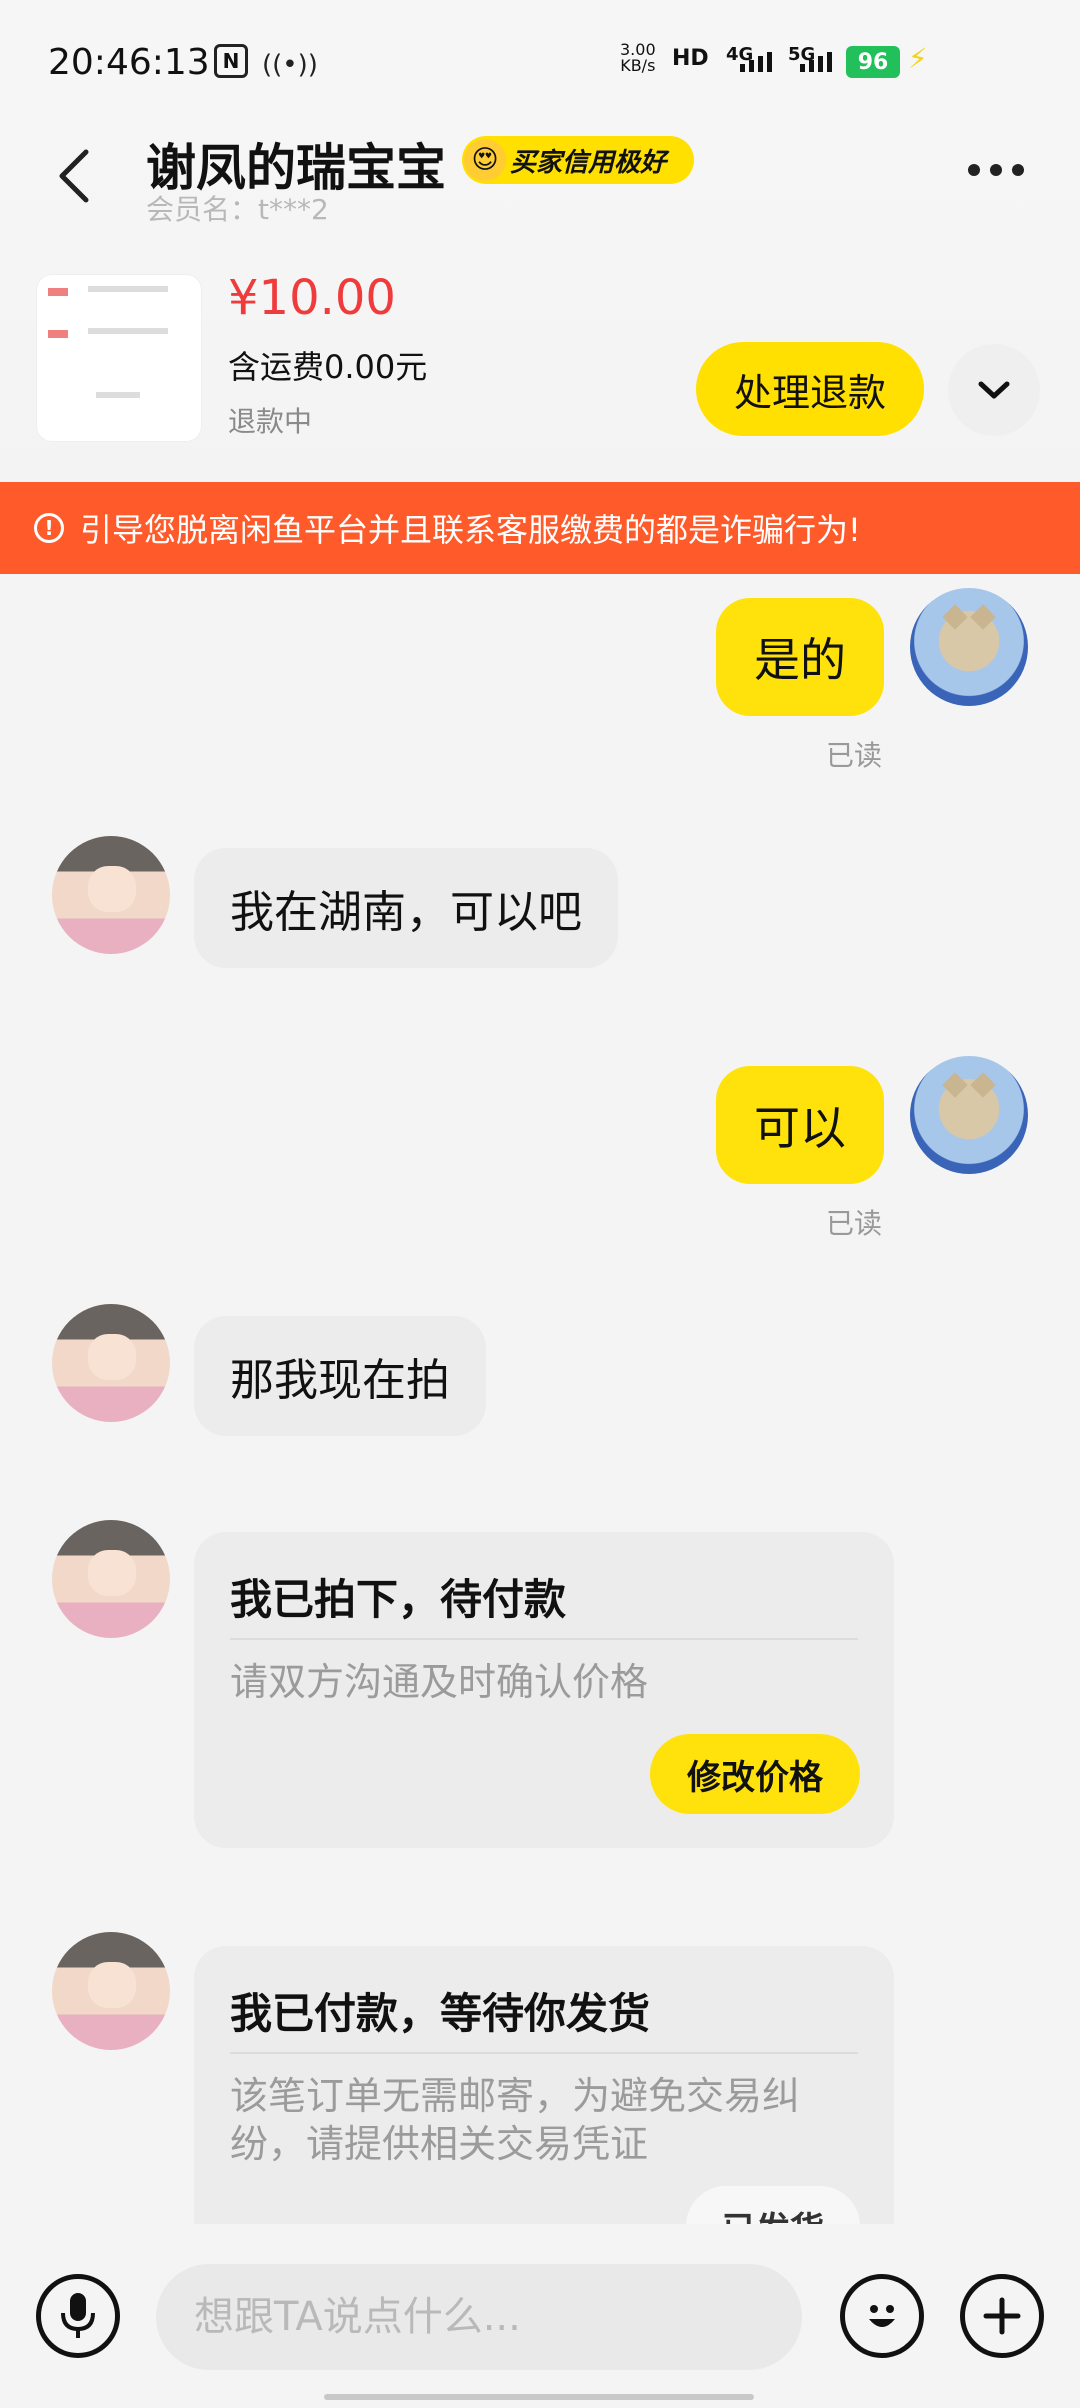 This screenshot has width=1080, height=2408. I want to click on fraud-warning-bar: ! 引导您脱离闲鱼平台并且联系客服缴费的都是诈骗行为!, so click(540, 528).